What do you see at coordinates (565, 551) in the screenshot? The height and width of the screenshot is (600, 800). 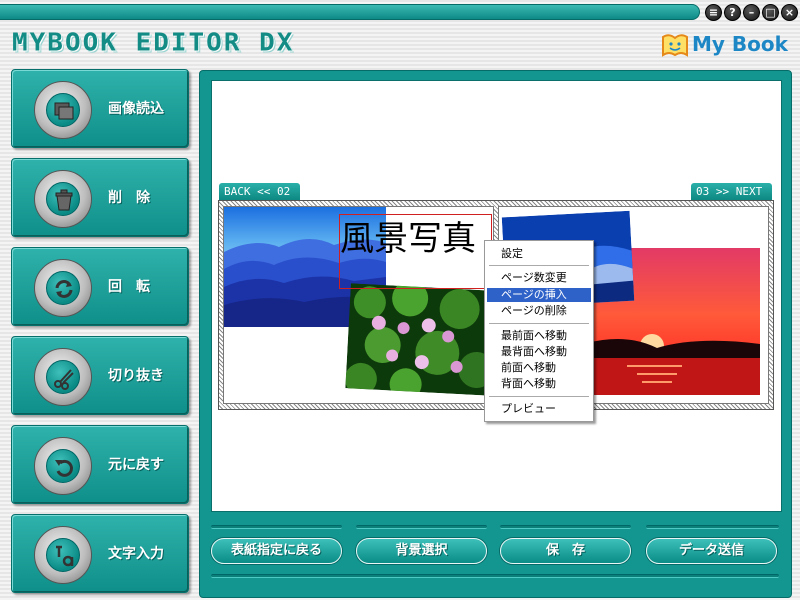 I see `save-button: 保 存` at bounding box center [565, 551].